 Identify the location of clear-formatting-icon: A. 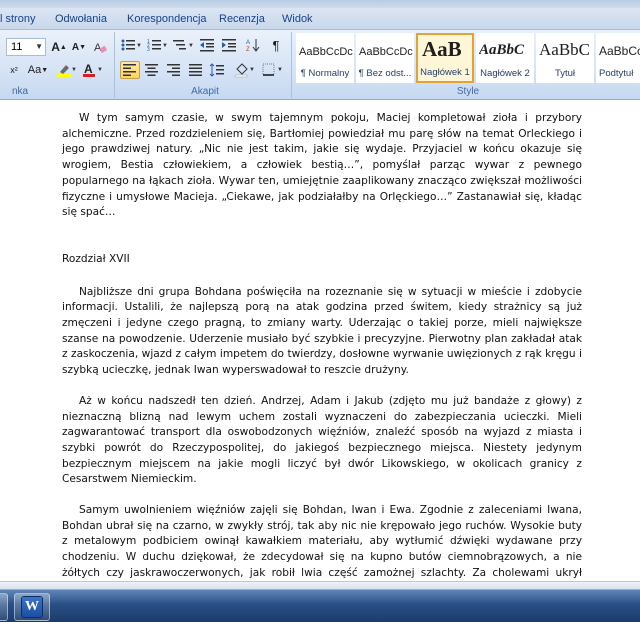
(100, 48).